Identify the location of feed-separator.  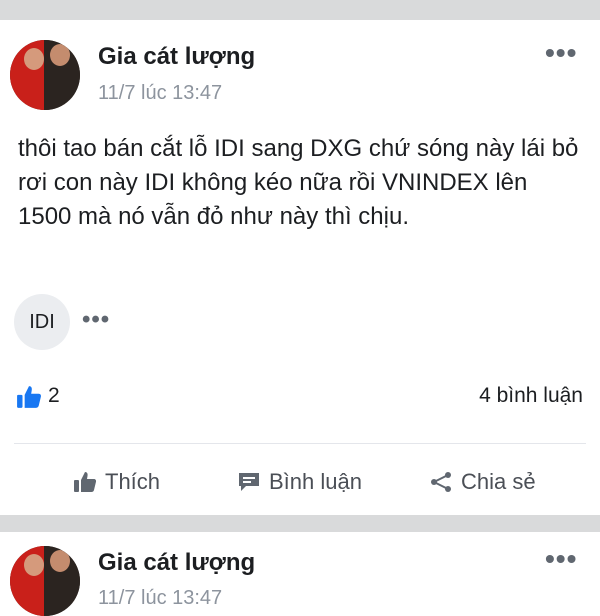
(300, 523).